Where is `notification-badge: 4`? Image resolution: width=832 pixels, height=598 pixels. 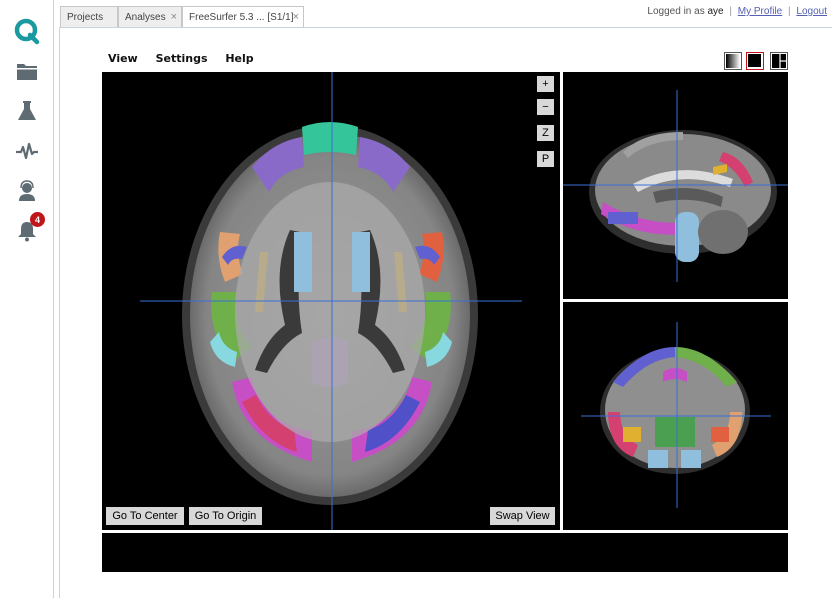
notification-badge: 4 is located at coordinates (37, 219).